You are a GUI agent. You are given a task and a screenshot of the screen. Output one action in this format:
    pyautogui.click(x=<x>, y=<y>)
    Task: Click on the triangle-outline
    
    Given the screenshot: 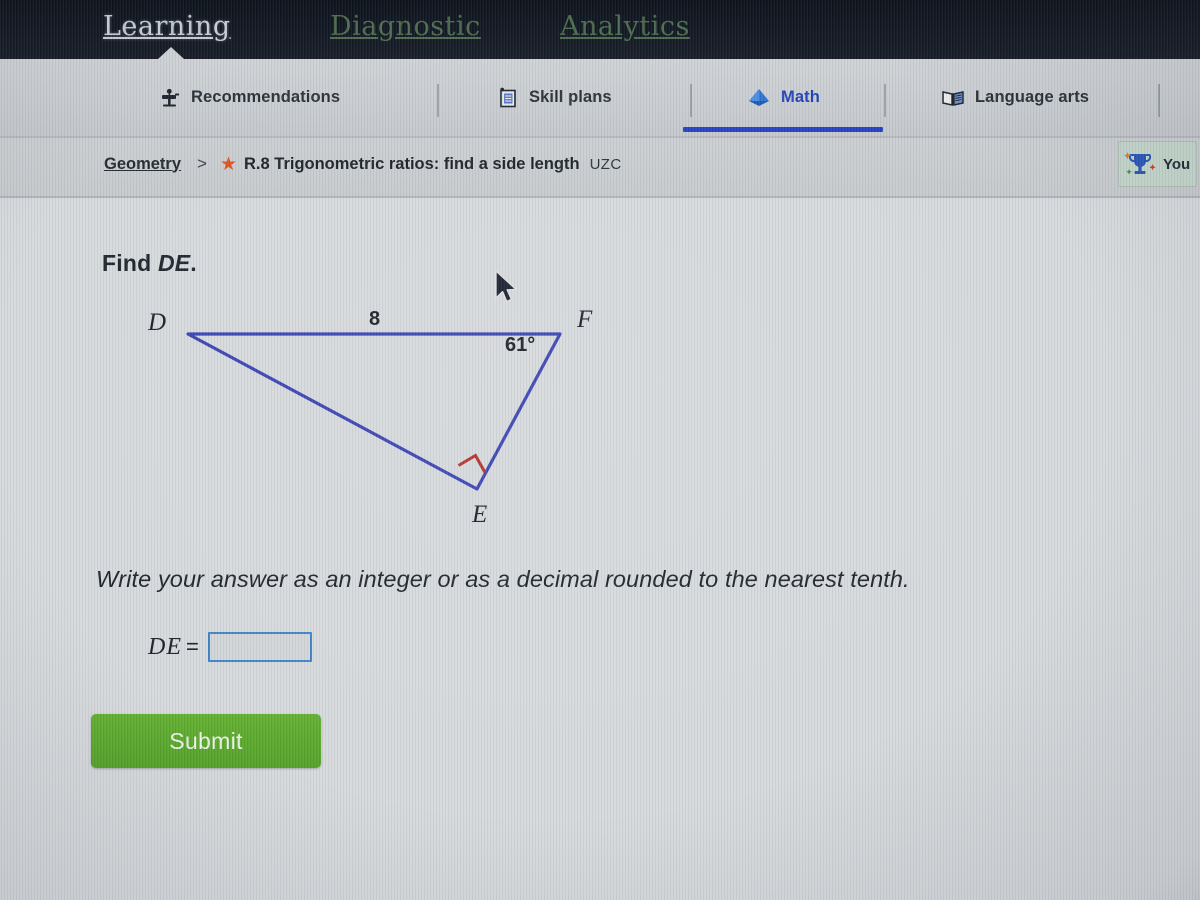 What is the action you would take?
    pyautogui.click(x=374, y=411)
    